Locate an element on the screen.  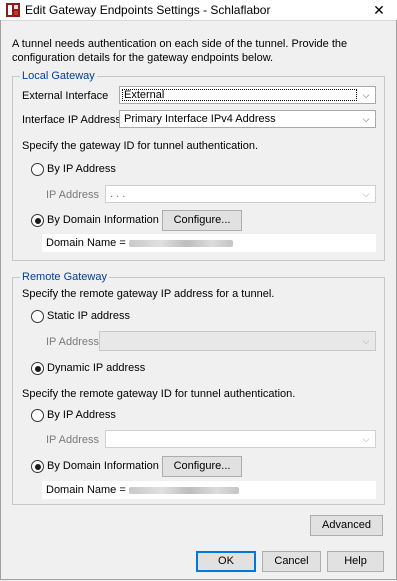
local-ip-address-select: . . . ⌵ is located at coordinates (240, 194).